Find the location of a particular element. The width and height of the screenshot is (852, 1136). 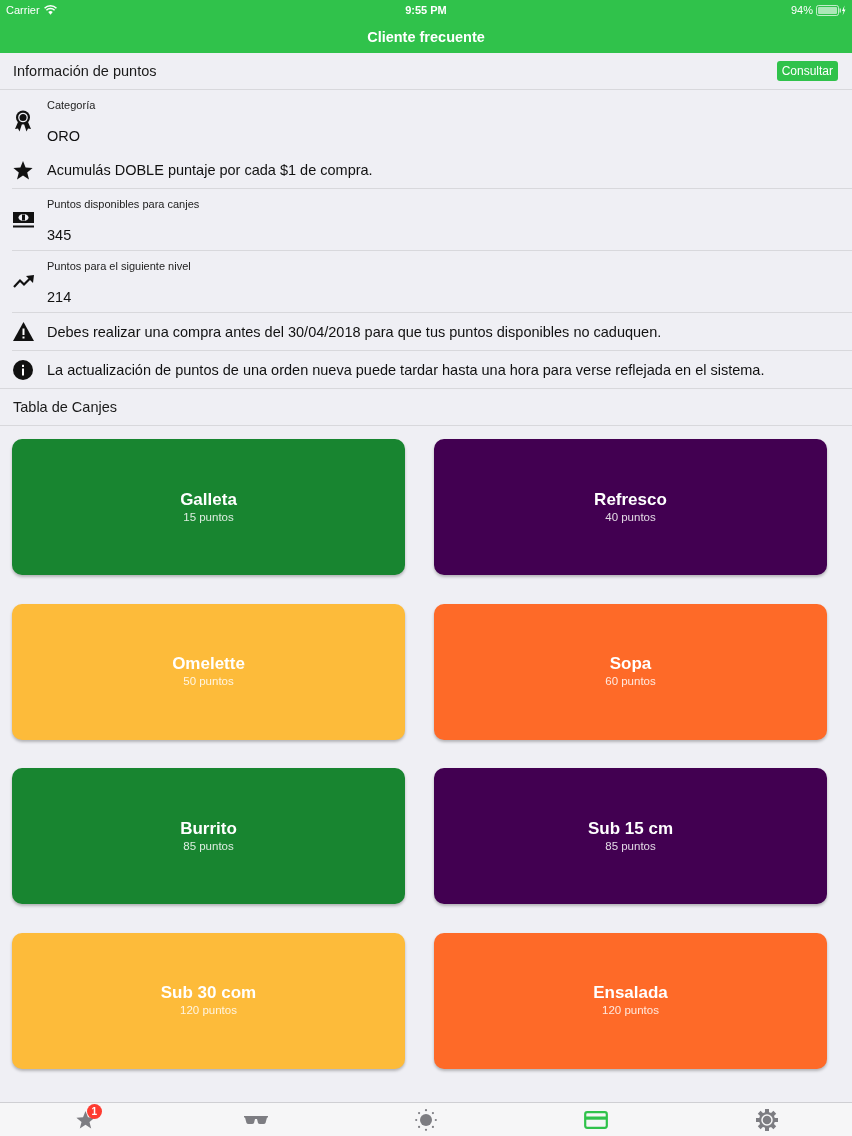

reward-points: 60 puntos is located at coordinates (630, 681).